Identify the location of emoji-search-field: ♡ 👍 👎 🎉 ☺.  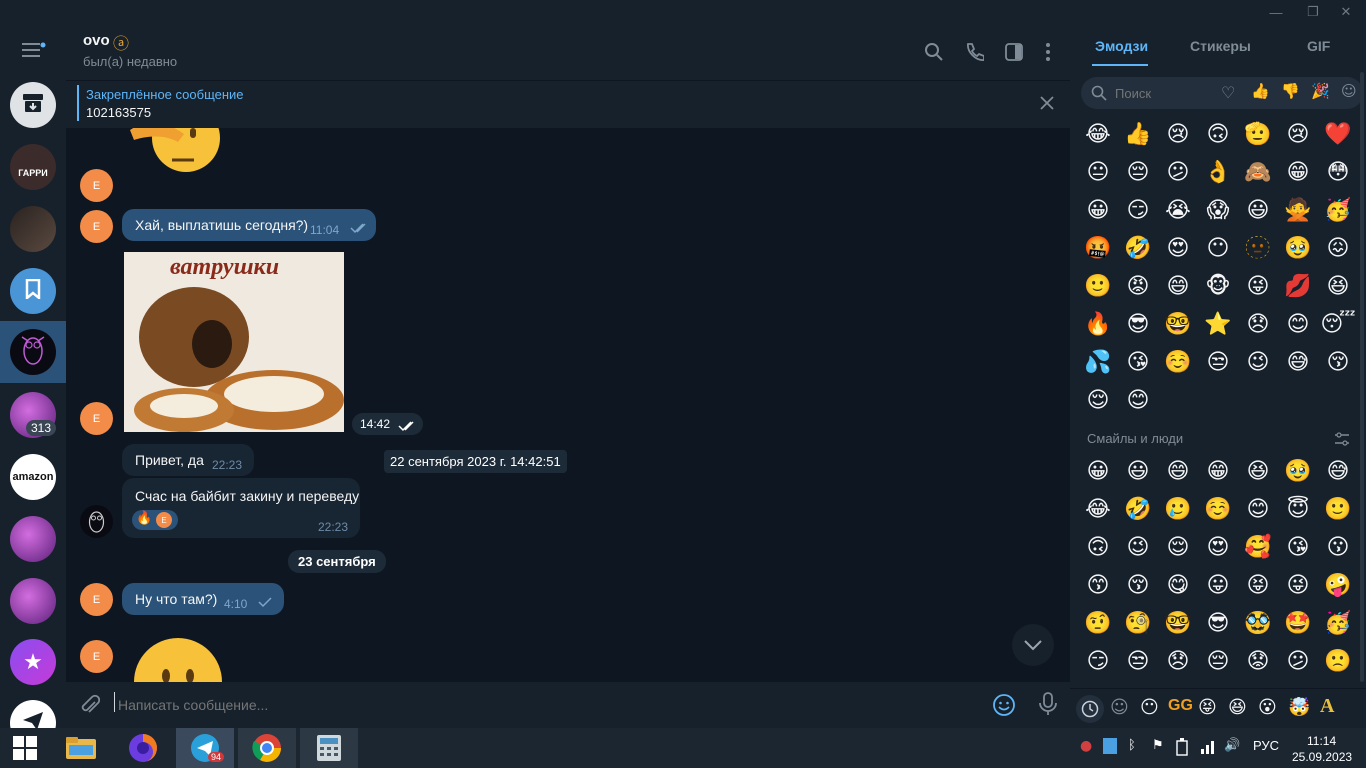
(1222, 93).